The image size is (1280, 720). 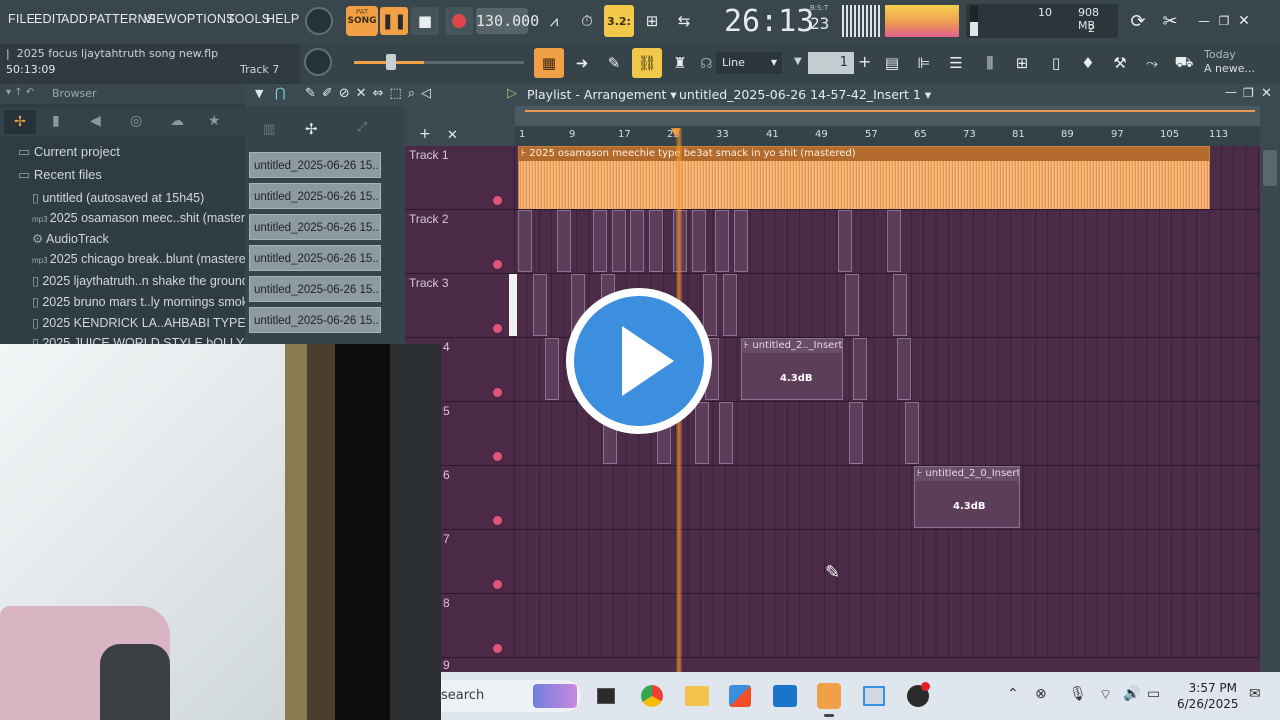 I want to click on stop-button: ■, so click(x=425, y=21).